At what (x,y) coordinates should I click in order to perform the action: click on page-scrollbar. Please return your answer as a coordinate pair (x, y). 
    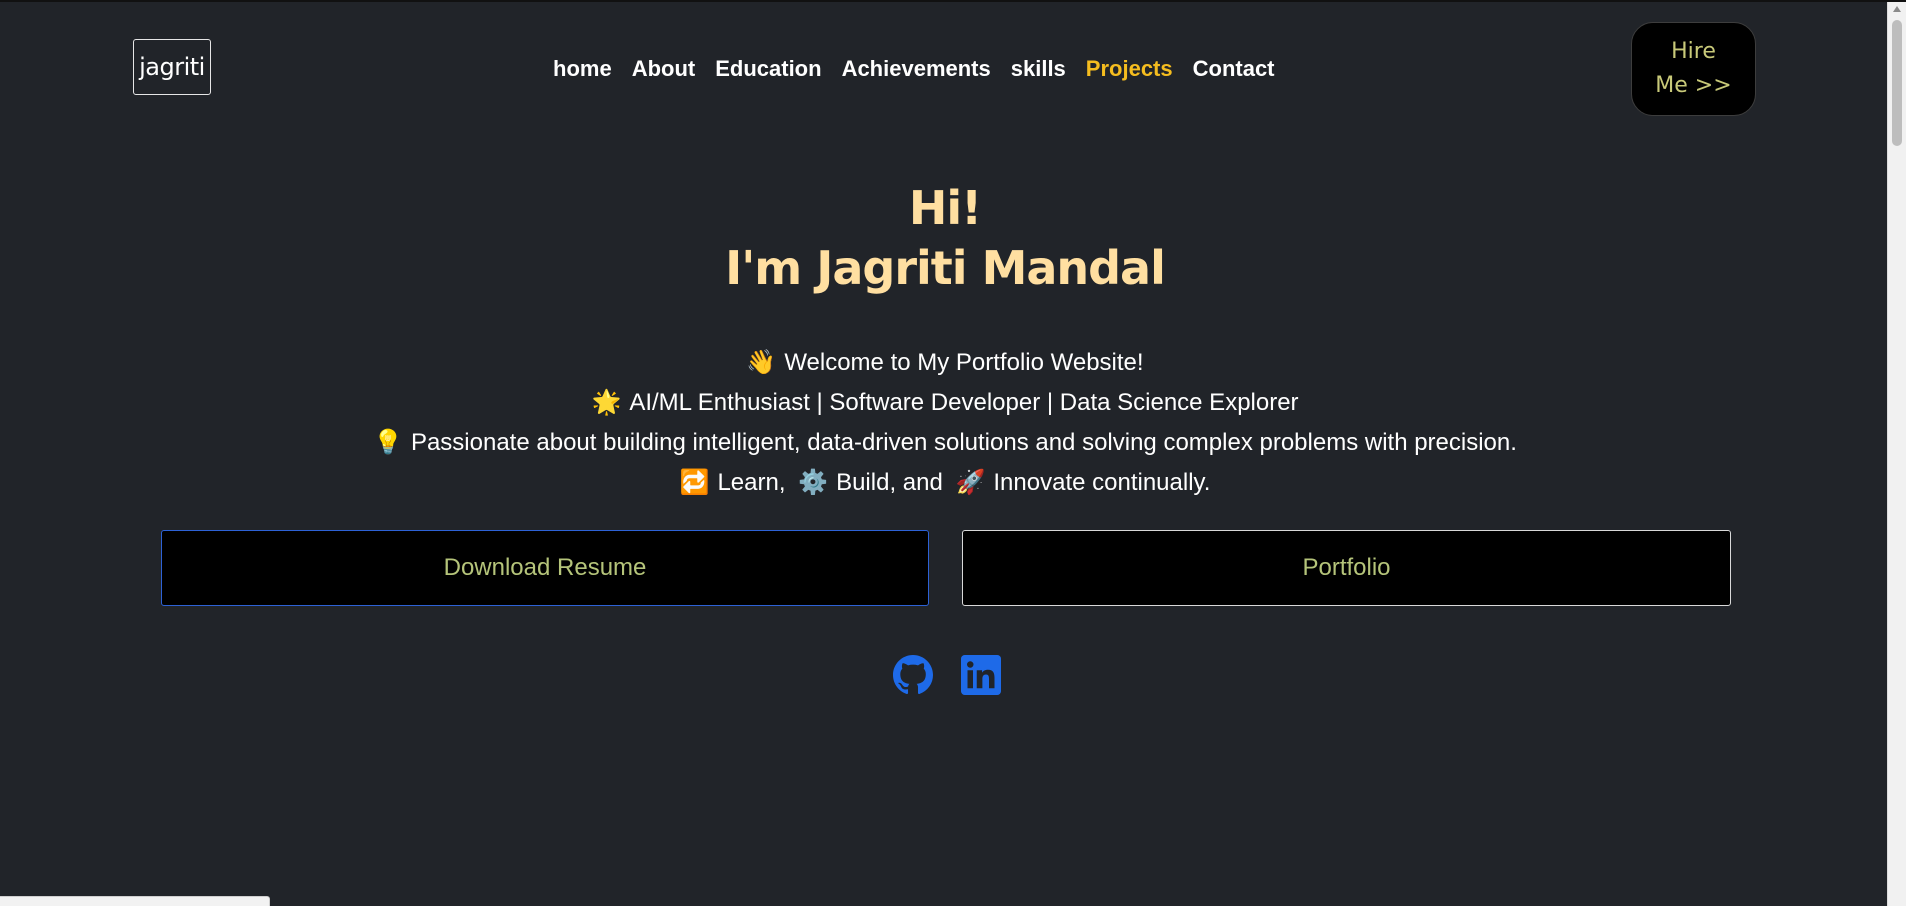
    Looking at the image, I should click on (1896, 454).